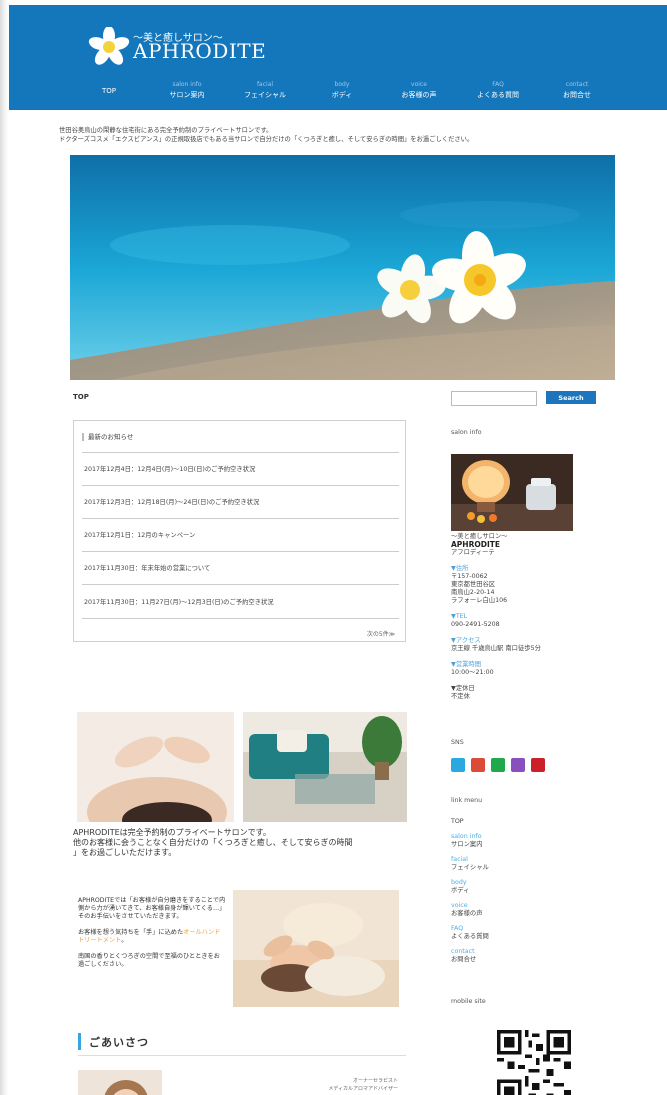 The image size is (667, 1095). Describe the element at coordinates (147, 567) in the screenshot. I see `news-item: 2017年11月30日：年末年始の営業について` at that location.